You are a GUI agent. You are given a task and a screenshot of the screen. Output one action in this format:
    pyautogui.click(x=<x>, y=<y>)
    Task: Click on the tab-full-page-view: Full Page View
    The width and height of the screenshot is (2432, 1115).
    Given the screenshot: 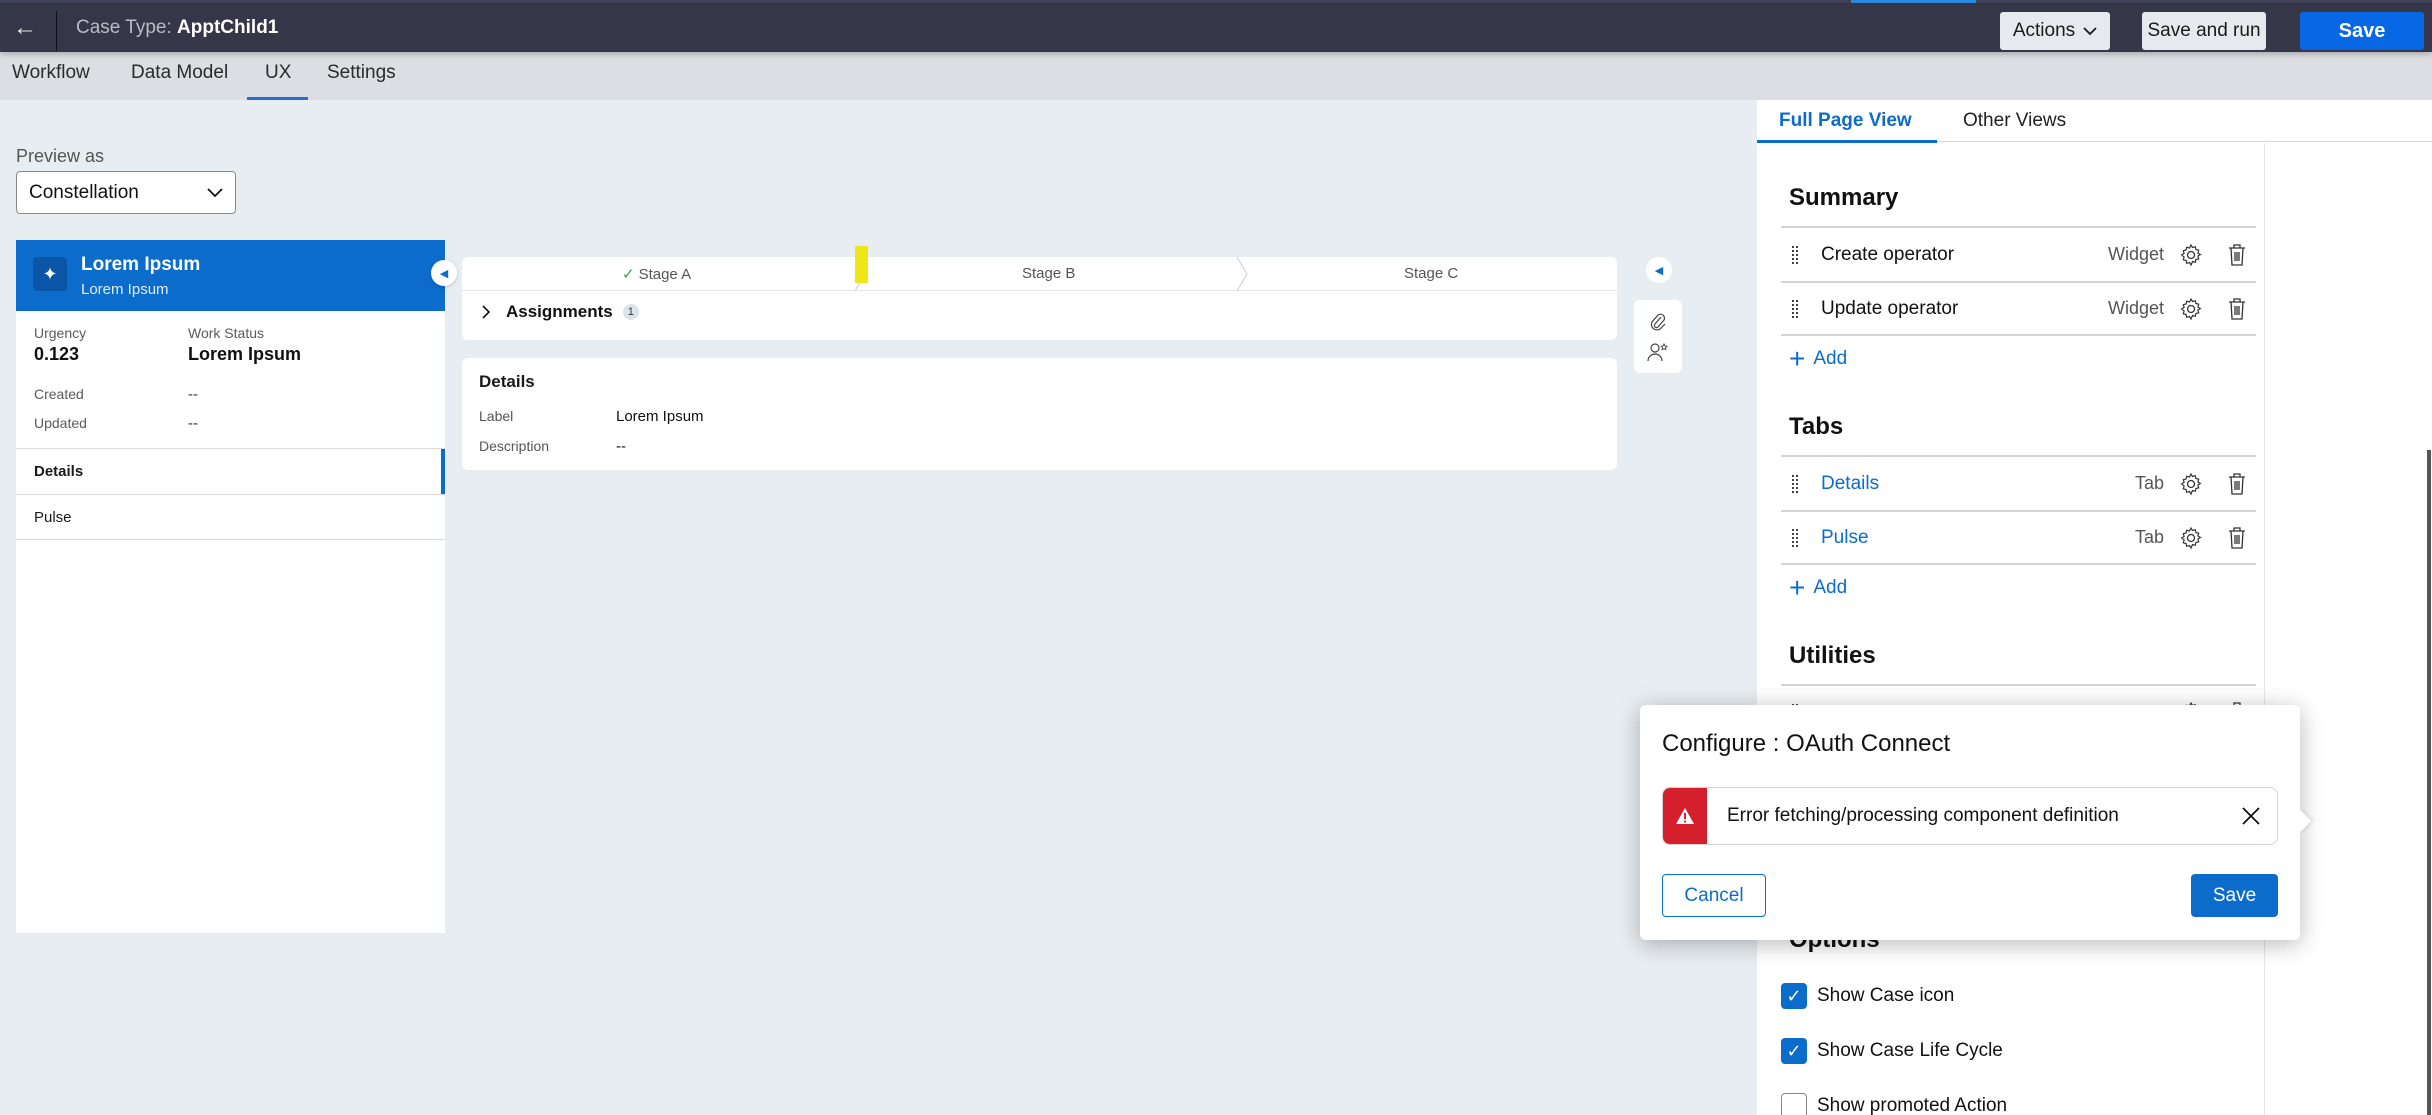 What is the action you would take?
    pyautogui.click(x=1845, y=121)
    